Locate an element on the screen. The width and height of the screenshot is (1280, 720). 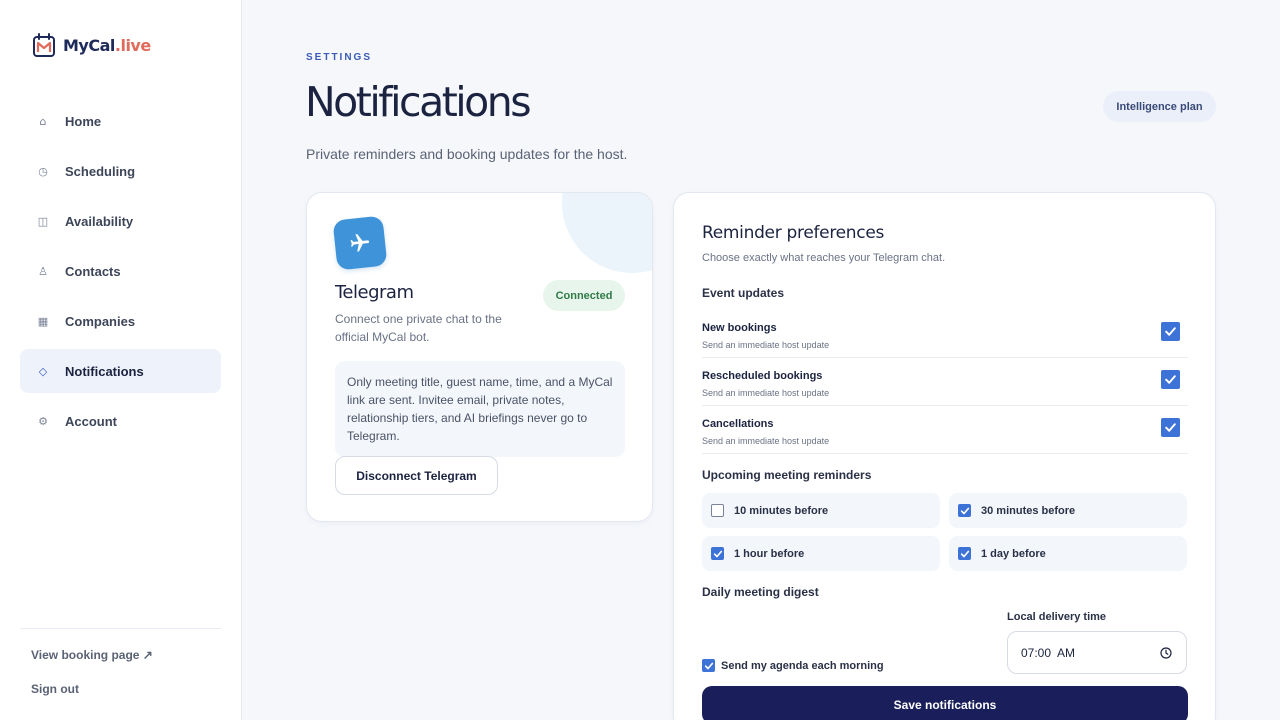
save-notifications-button: Save notifications is located at coordinates (945, 703).